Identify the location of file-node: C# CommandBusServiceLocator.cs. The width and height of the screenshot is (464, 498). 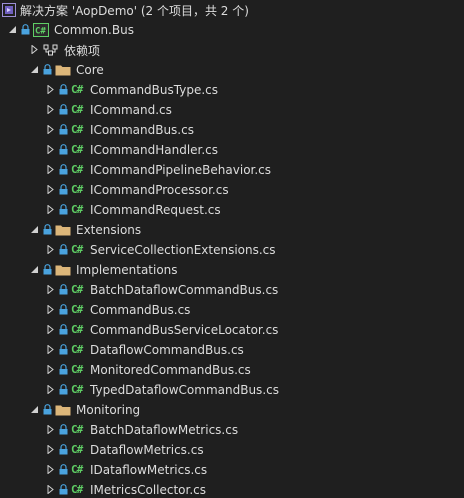
(232, 330).